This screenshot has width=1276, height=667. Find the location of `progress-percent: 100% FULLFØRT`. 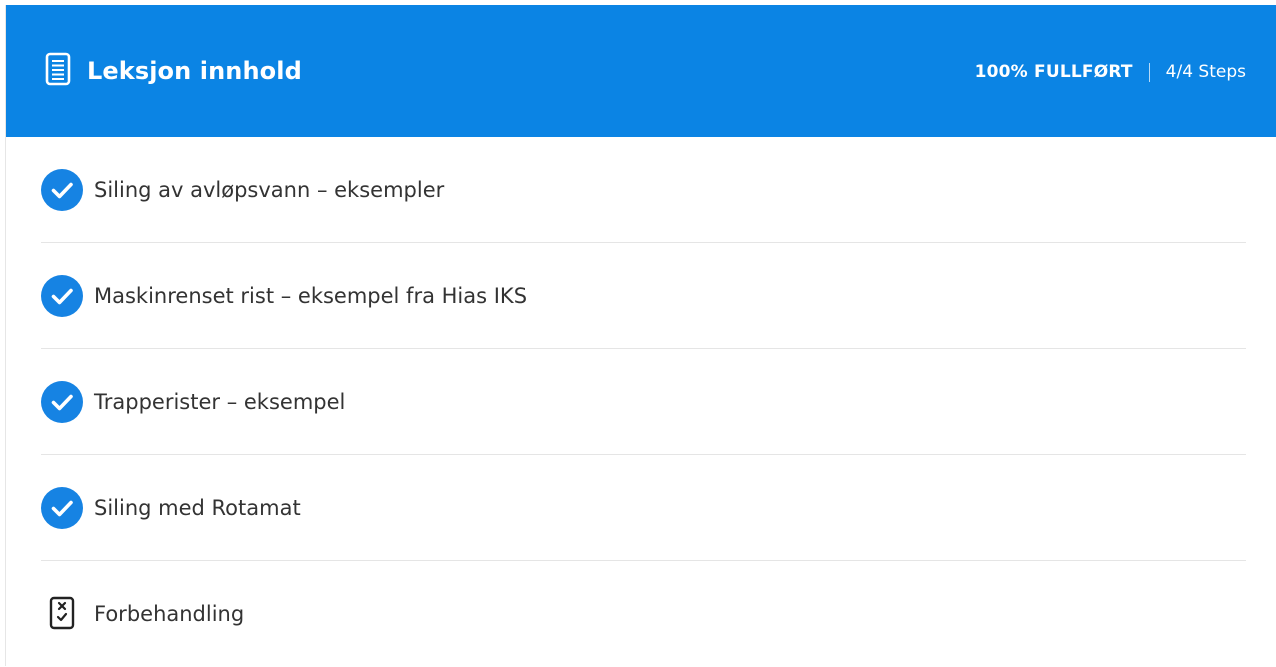

progress-percent: 100% FULLFØRT is located at coordinates (1053, 72).